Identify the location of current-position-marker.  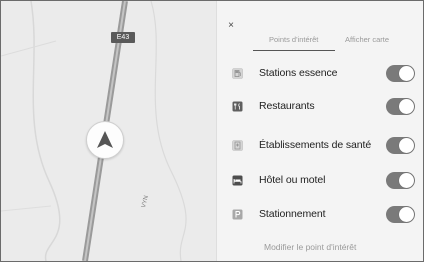
(105, 140).